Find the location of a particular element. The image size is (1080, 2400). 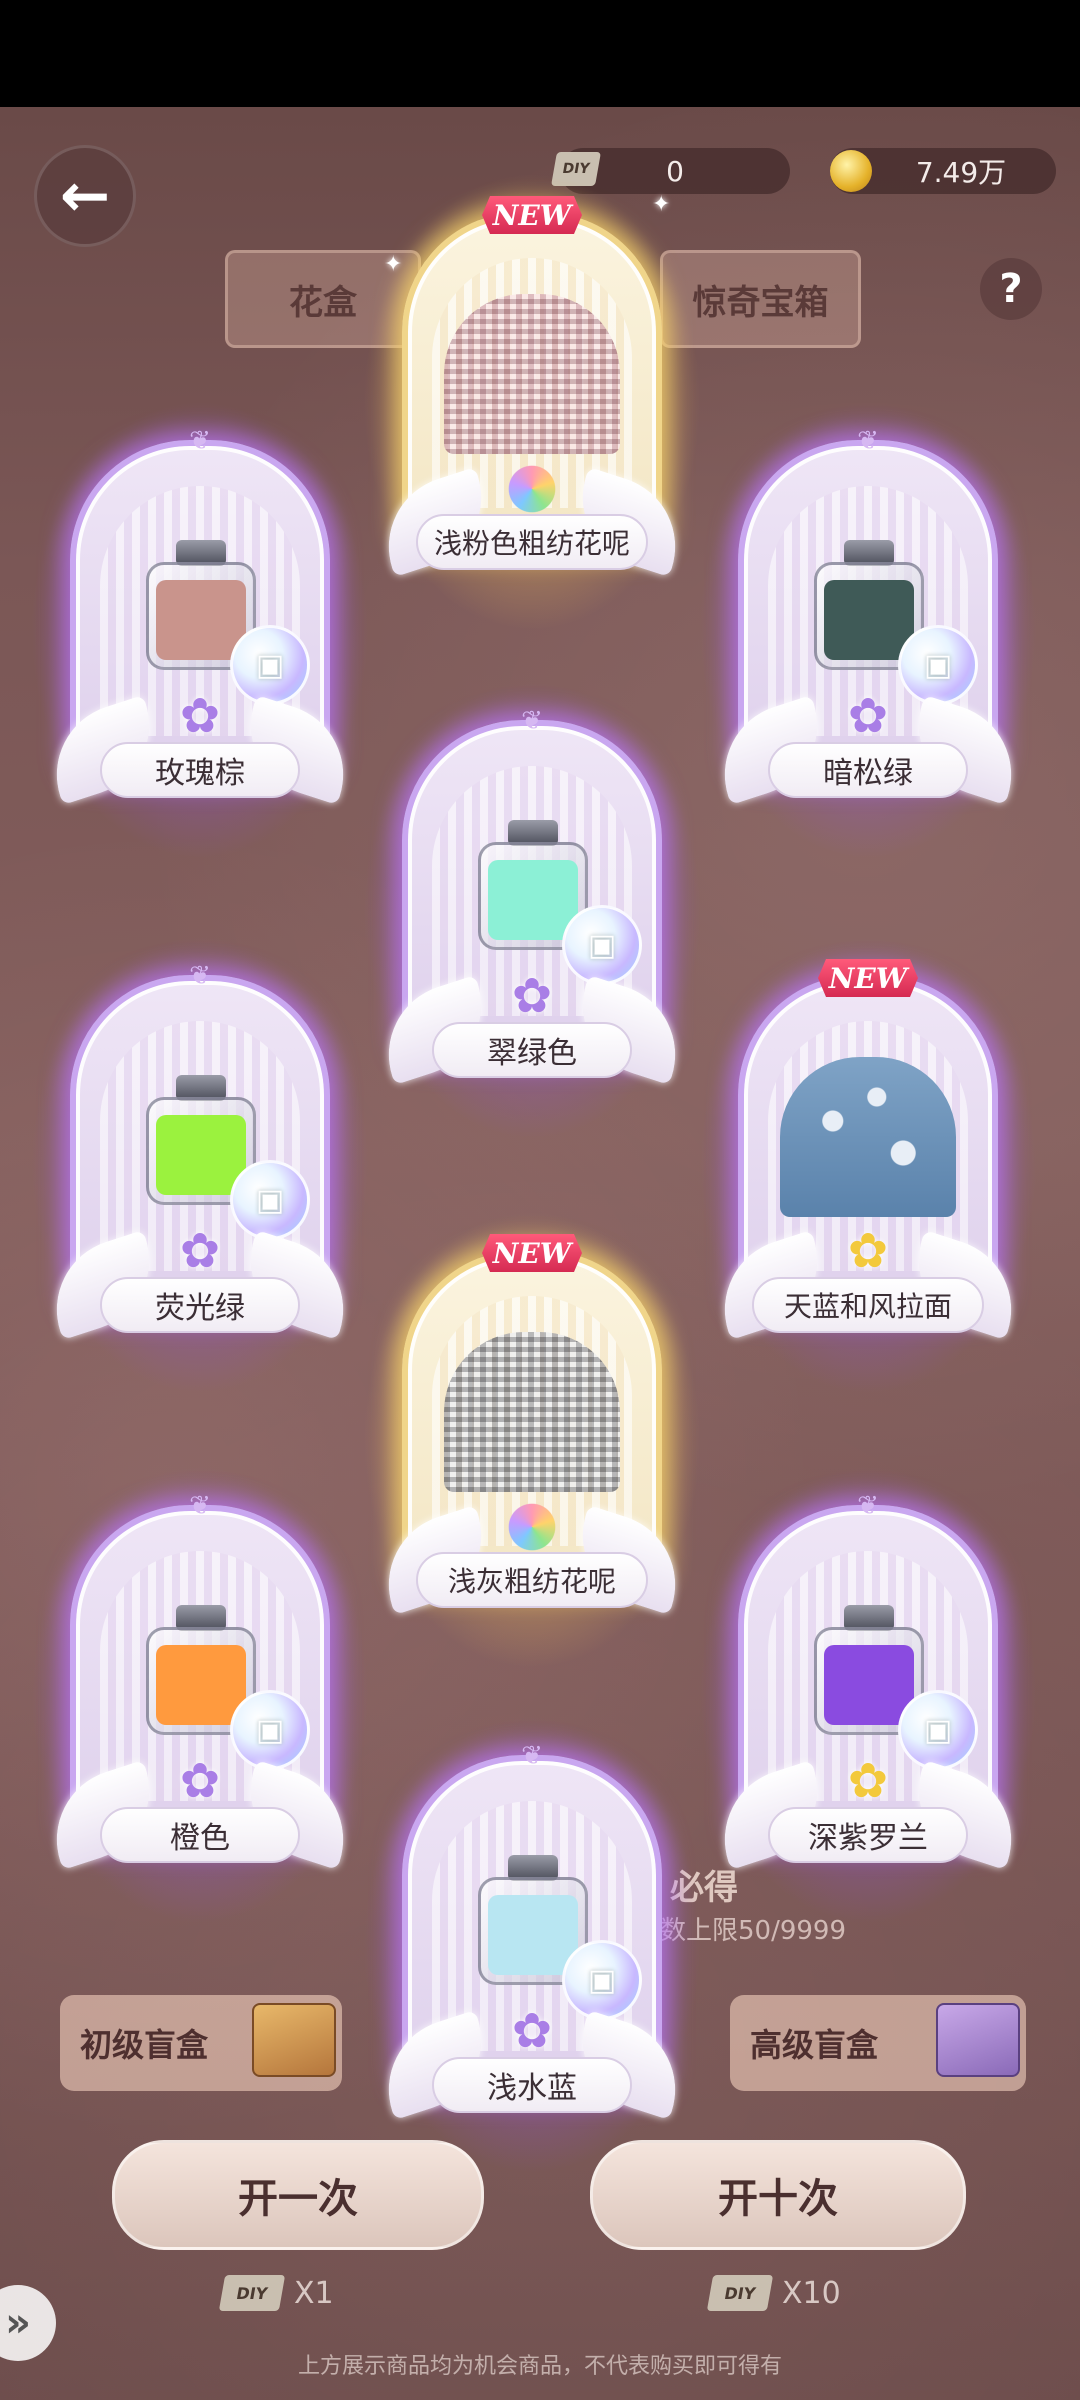

card-name: 暗松绿 is located at coordinates (868, 770).